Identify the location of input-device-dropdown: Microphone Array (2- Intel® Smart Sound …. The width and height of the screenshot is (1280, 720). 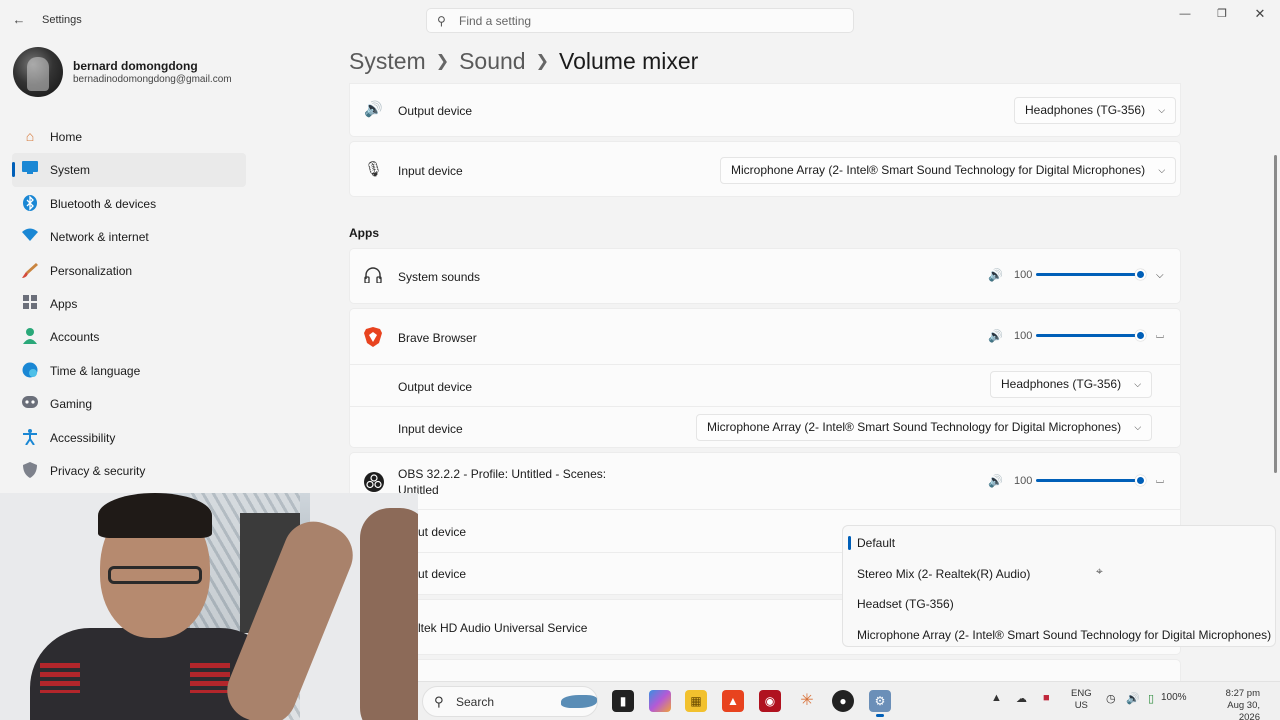
(948, 170).